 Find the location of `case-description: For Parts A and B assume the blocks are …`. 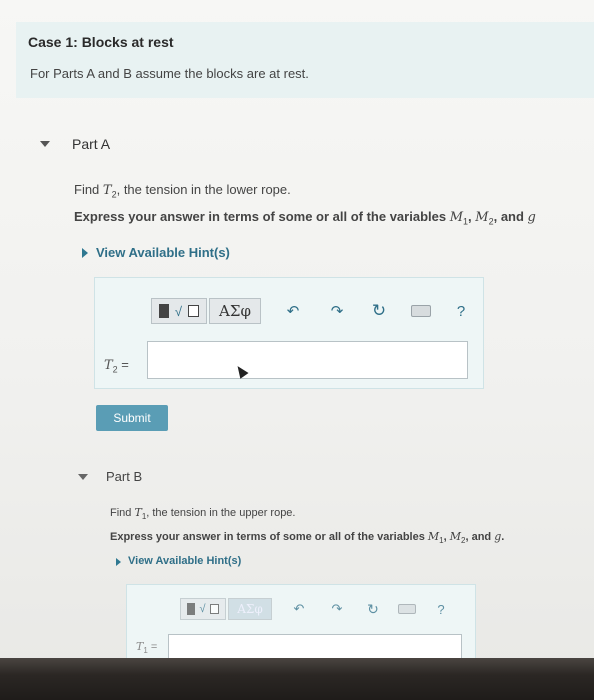

case-description: For Parts A and B assume the blocks are … is located at coordinates (169, 73).